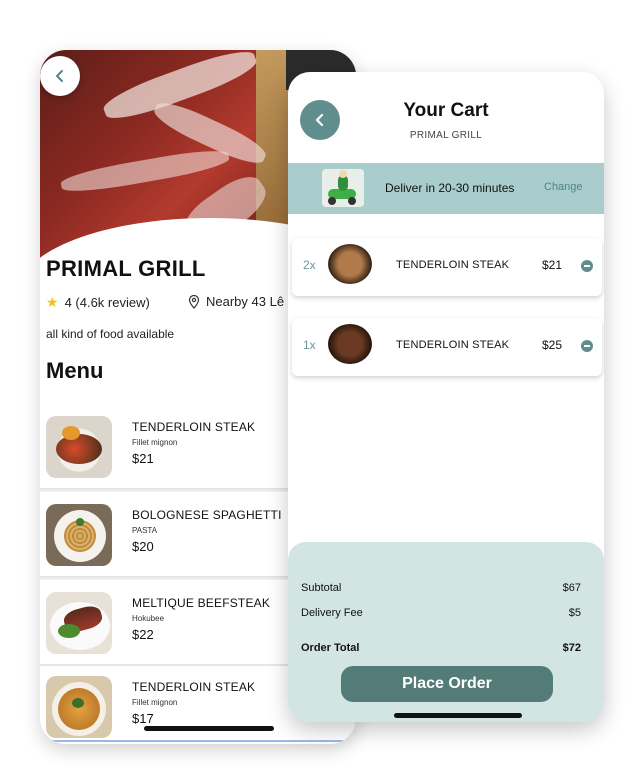 This screenshot has height=778, width=640. I want to click on change-delivery-link: Change, so click(563, 187).